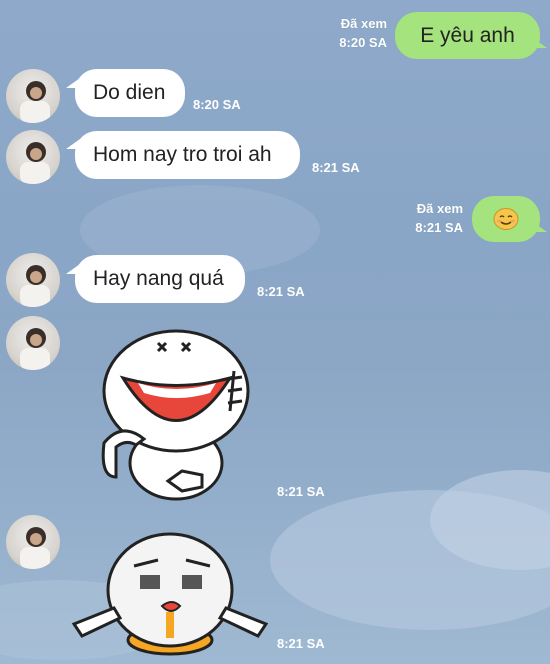  Describe the element at coordinates (187, 155) in the screenshot. I see `incoming-message: Hom nay tro troi ah` at that location.